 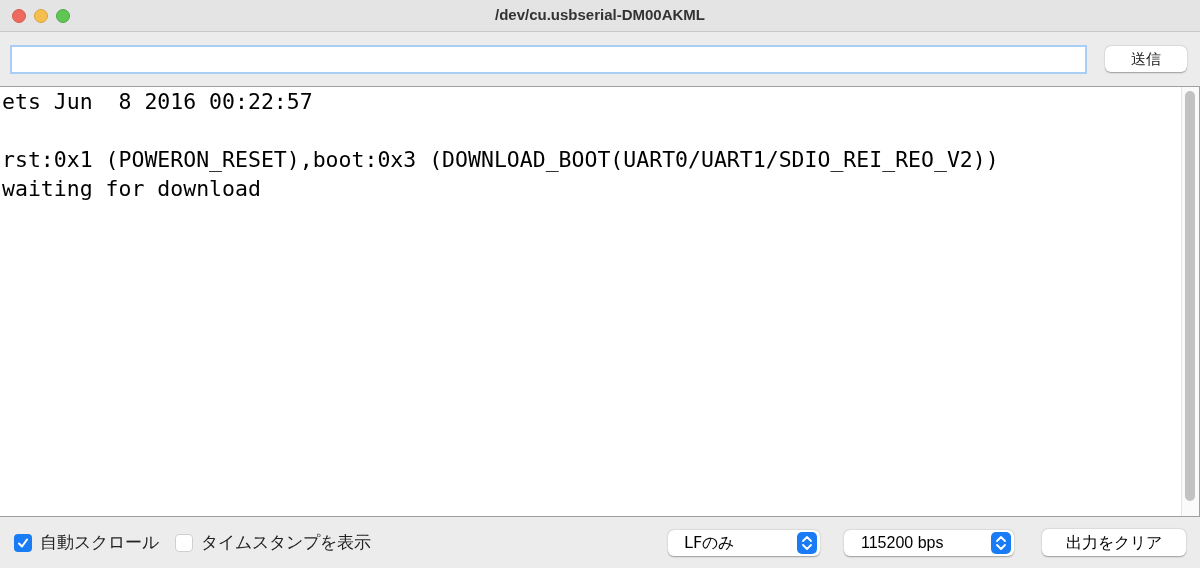 I want to click on window-title: /dev/cu.usbserial-DM00AKML, so click(x=600, y=15).